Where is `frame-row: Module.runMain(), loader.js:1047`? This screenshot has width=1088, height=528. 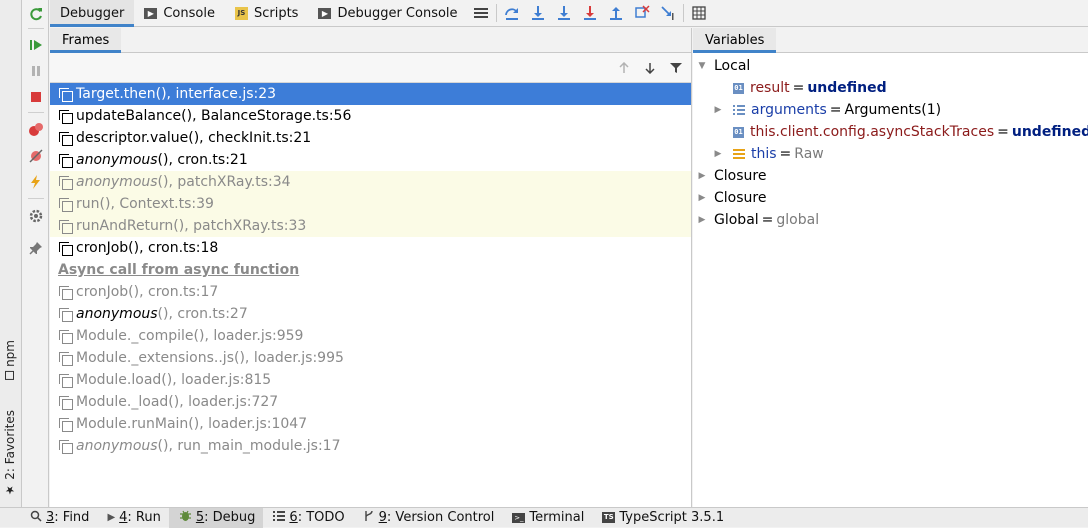 frame-row: Module.runMain(), loader.js:1047 is located at coordinates (370, 424).